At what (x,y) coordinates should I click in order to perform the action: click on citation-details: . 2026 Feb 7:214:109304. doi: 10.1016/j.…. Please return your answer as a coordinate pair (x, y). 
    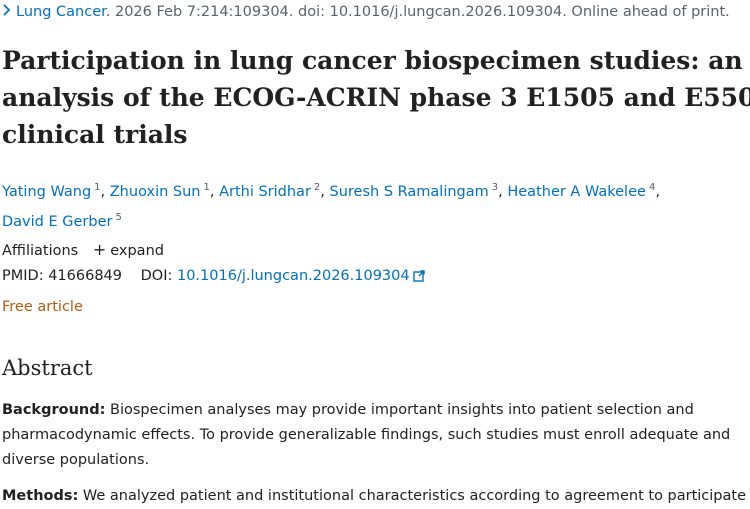
    Looking at the image, I should click on (417, 12).